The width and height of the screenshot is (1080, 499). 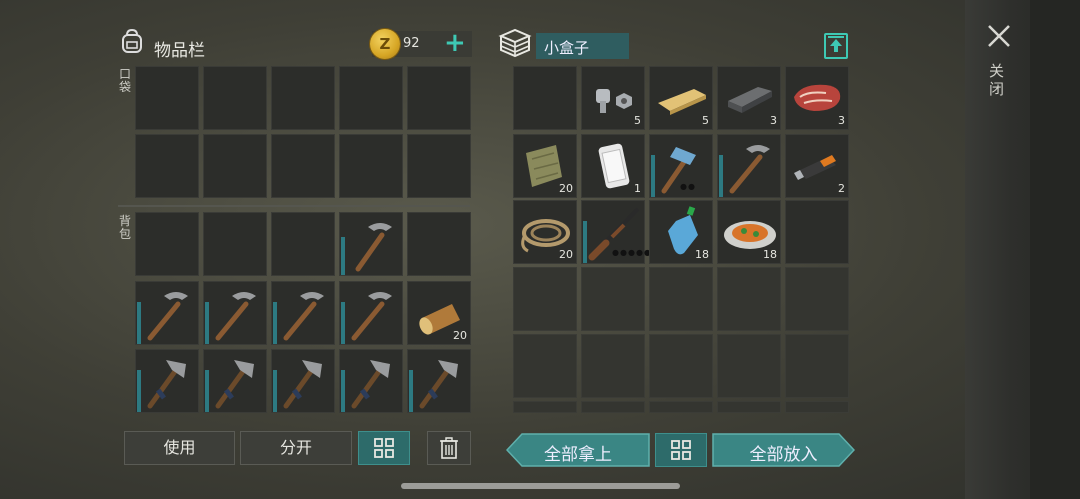 I want to click on split-button: 分开, so click(x=296, y=448).